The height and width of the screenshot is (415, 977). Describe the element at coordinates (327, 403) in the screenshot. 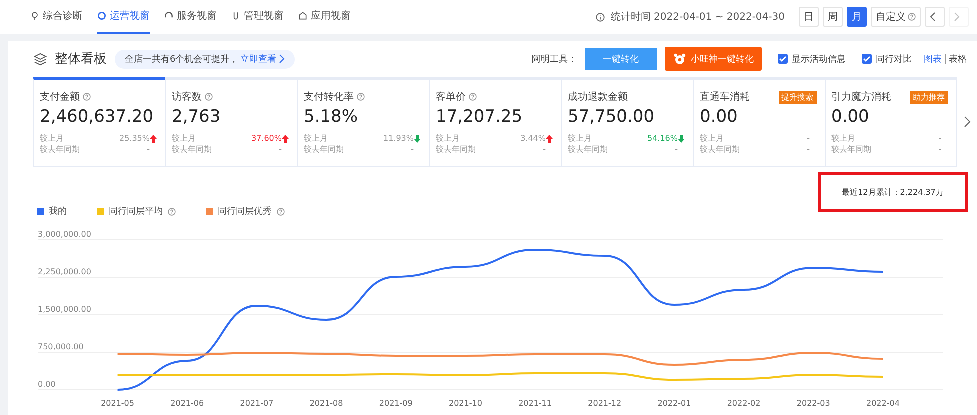

I see `x-axis-label: 2021-08` at that location.